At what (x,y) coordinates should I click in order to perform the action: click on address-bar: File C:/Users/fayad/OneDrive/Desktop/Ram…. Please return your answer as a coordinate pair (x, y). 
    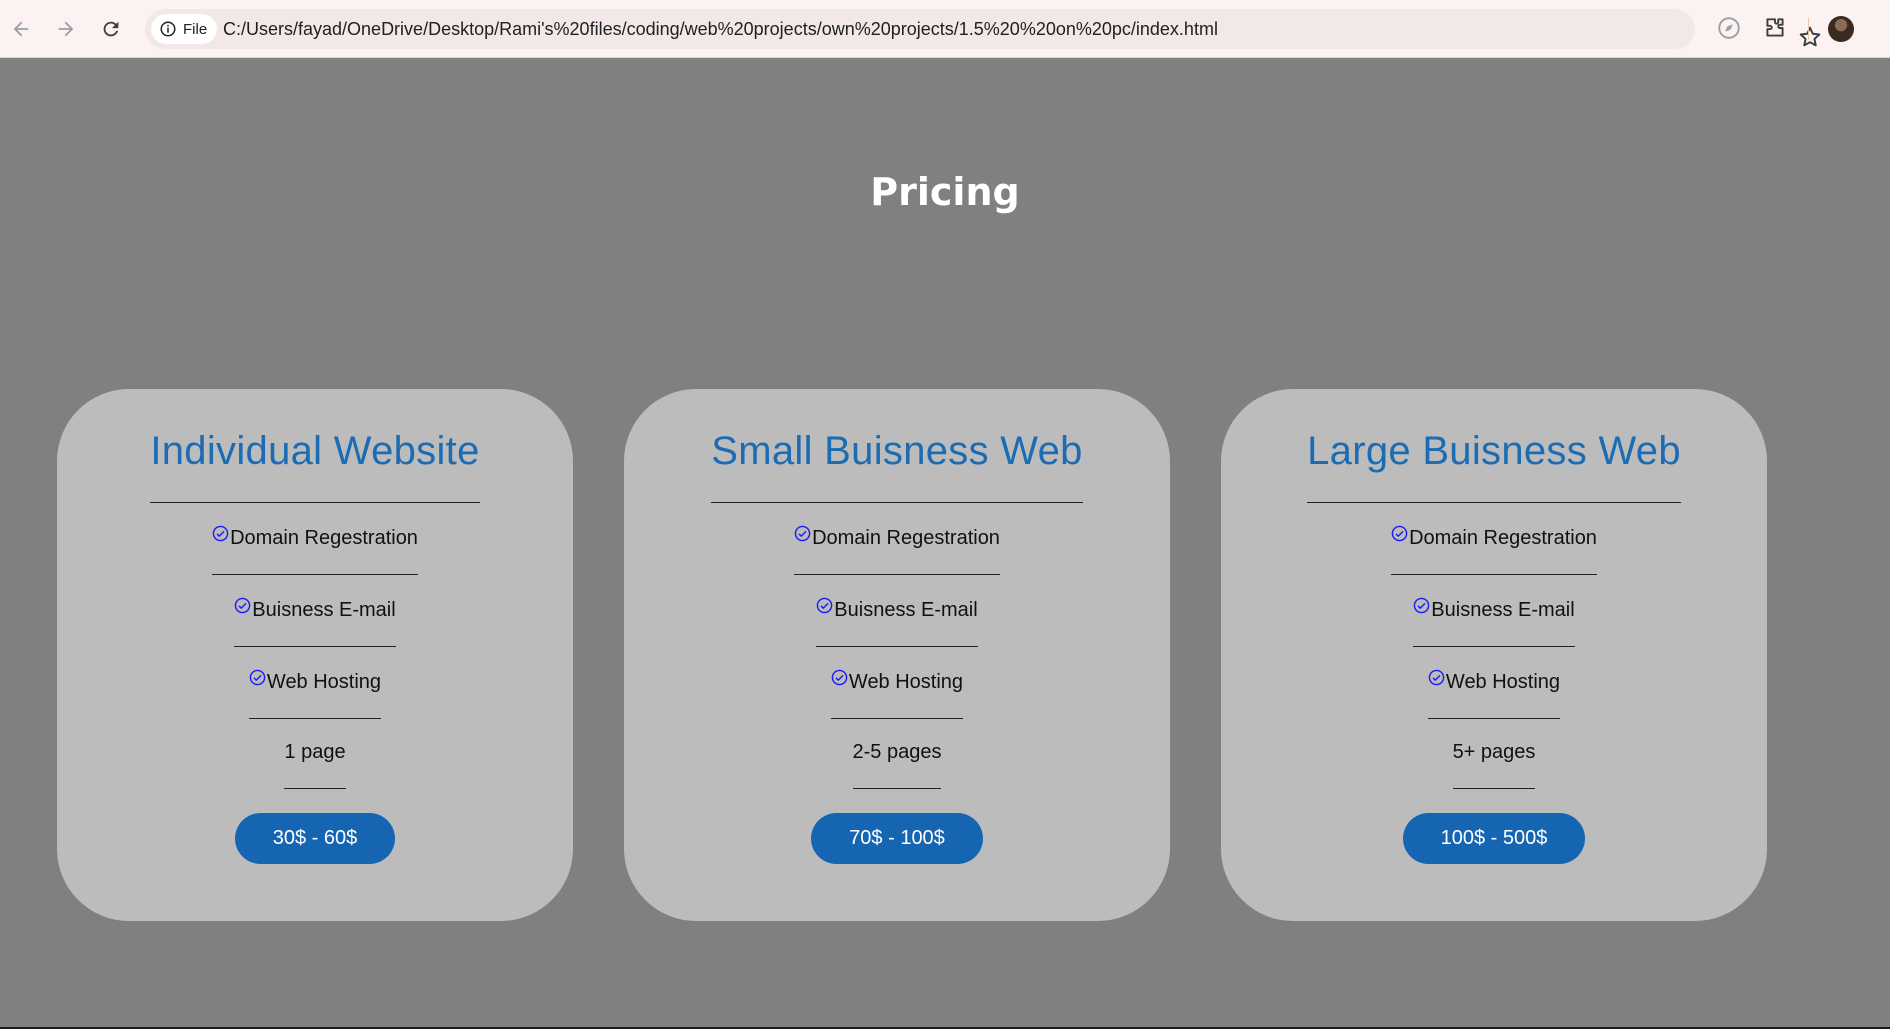
    Looking at the image, I should click on (983, 29).